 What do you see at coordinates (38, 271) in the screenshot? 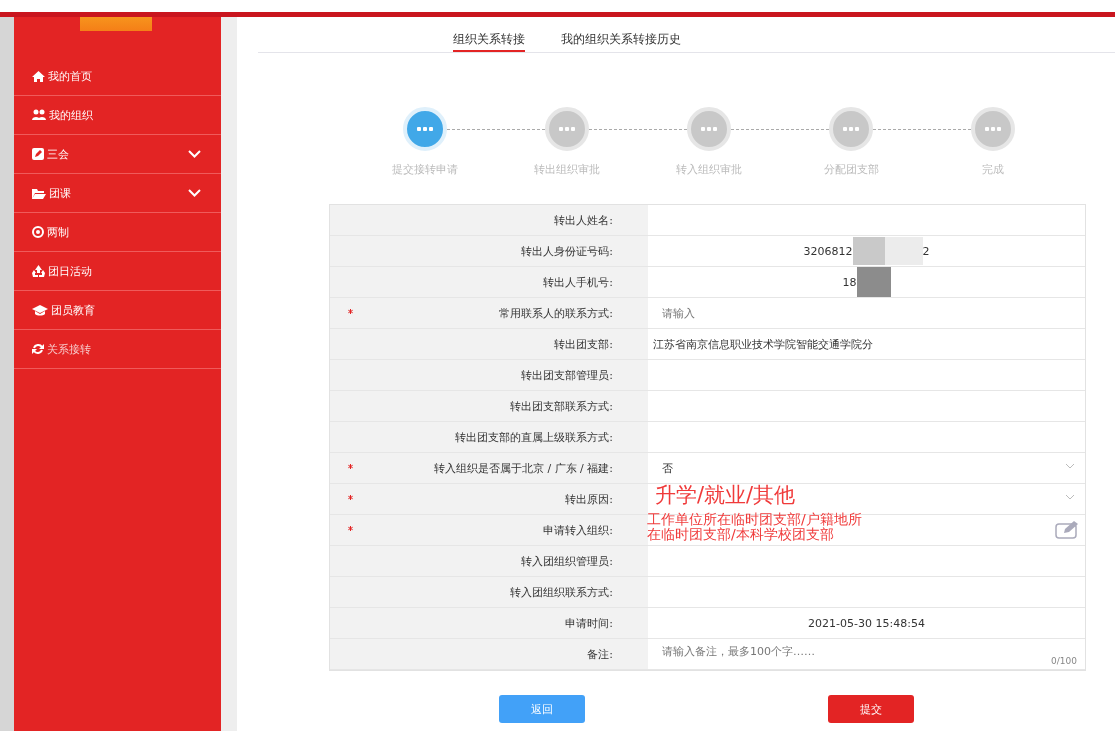
I see `recycle-icon` at bounding box center [38, 271].